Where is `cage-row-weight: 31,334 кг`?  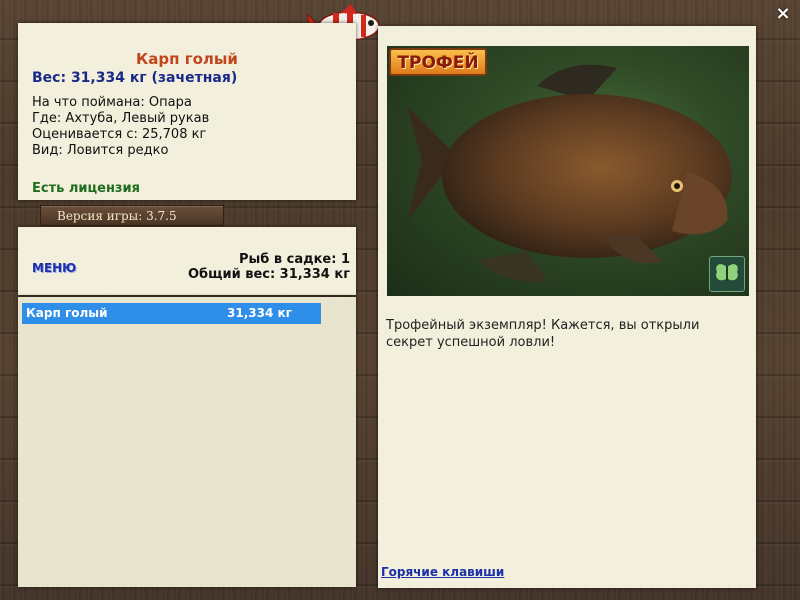 cage-row-weight: 31,334 кг is located at coordinates (259, 313).